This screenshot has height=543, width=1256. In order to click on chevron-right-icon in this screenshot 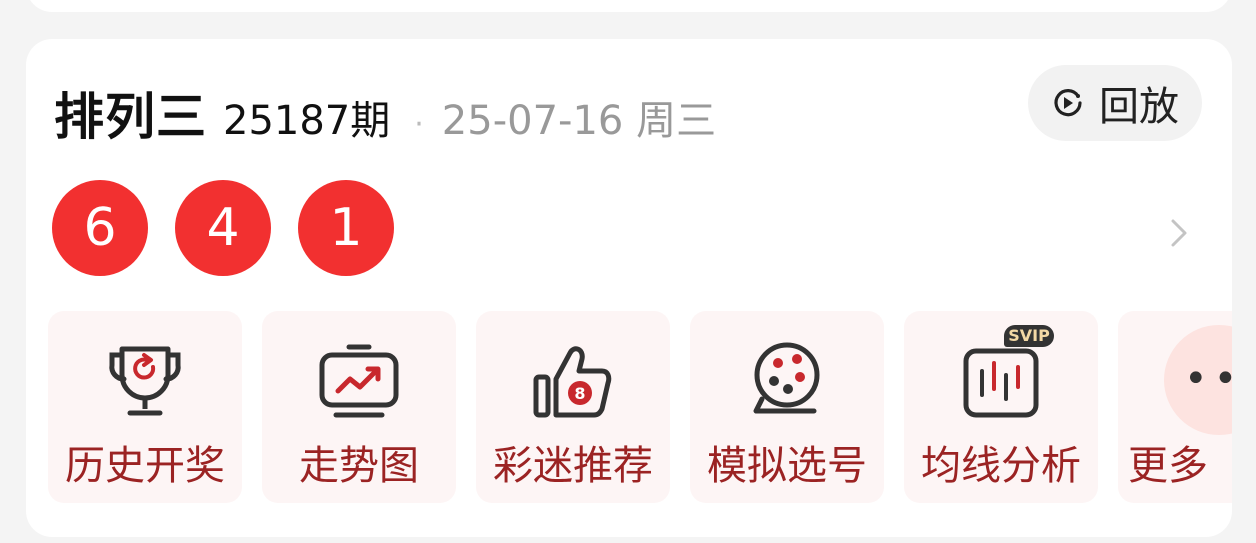, I will do `click(1179, 233)`.